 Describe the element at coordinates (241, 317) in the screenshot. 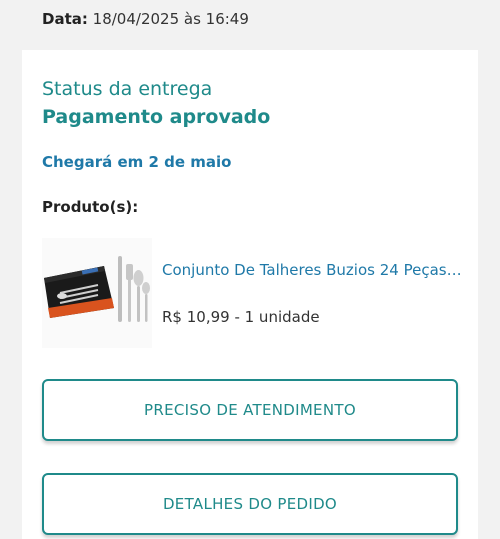

I see `product-price-quantity: R$ 10,99 - 1 unidade` at that location.